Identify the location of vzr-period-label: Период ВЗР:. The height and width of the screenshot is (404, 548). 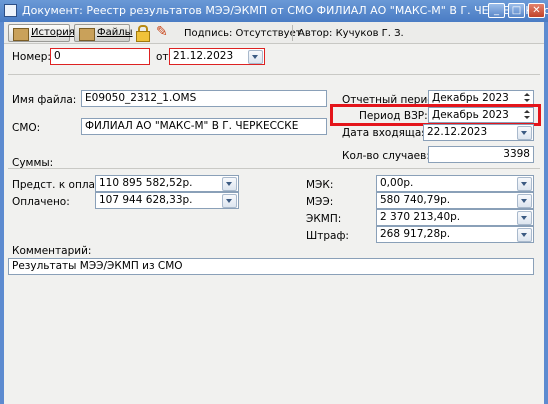
(393, 116).